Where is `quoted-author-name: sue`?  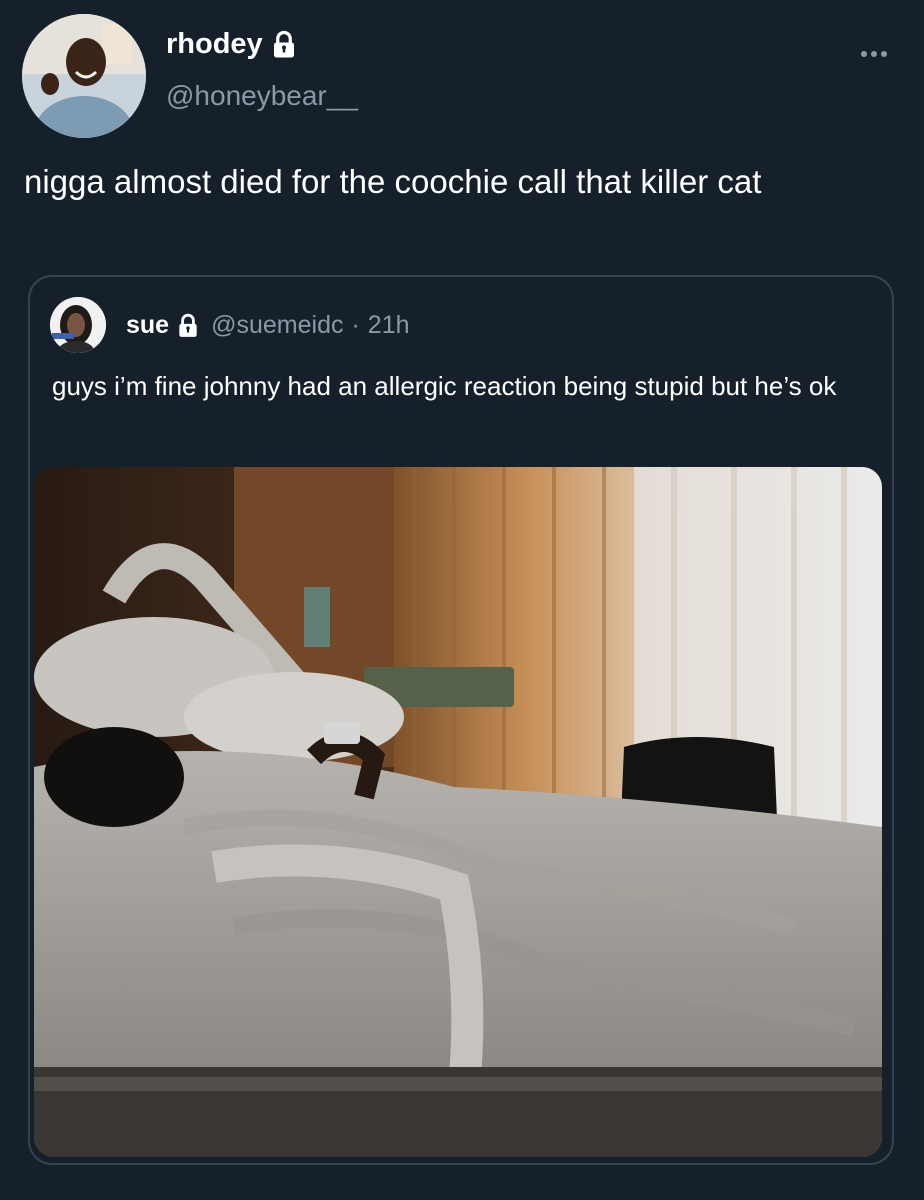 quoted-author-name: sue is located at coordinates (147, 325).